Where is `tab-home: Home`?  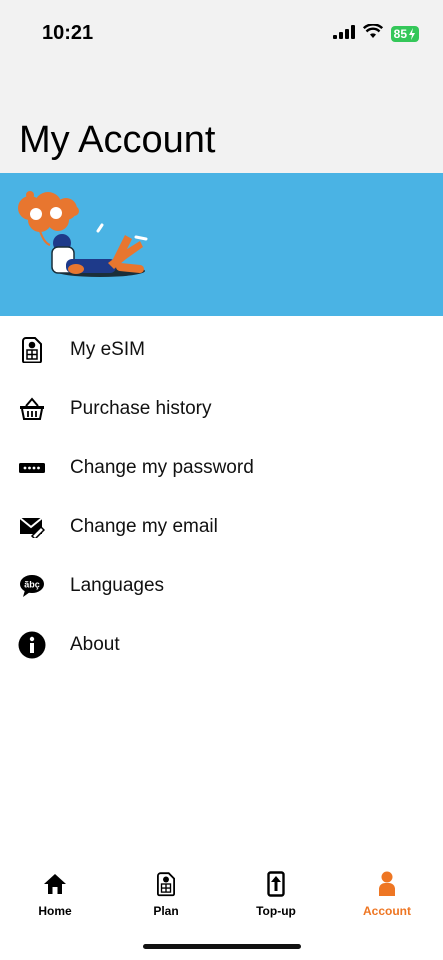 tab-home: Home is located at coordinates (55, 894).